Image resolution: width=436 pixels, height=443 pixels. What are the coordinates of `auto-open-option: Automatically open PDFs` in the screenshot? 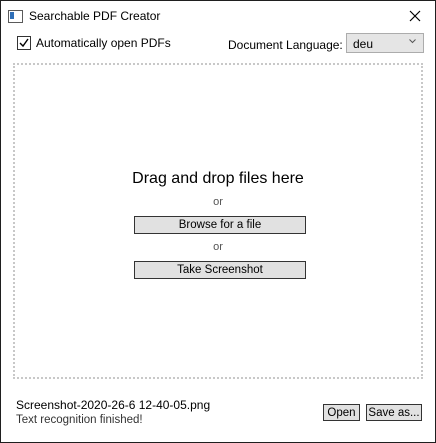 It's located at (94, 43).